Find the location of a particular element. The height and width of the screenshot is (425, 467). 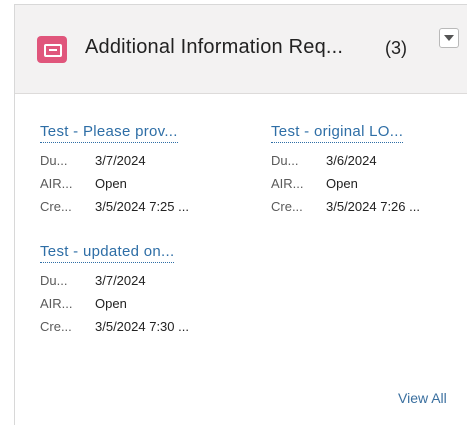

field-row: Du... 3/6/2024 is located at coordinates (369, 160).